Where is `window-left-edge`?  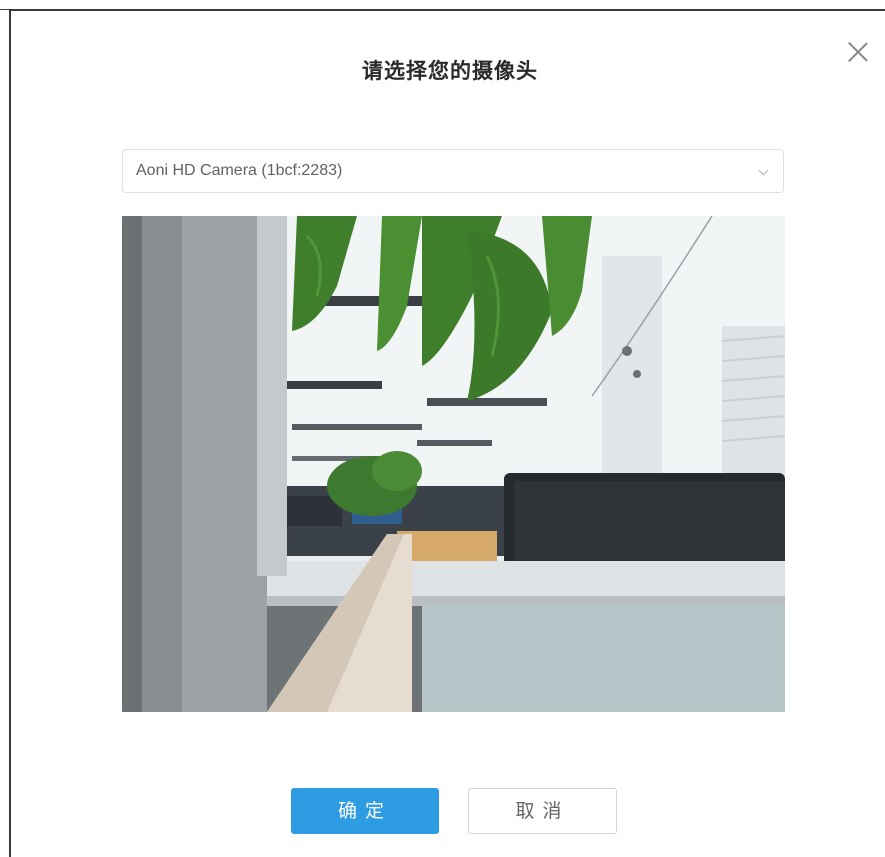 window-left-edge is located at coordinates (5, 433).